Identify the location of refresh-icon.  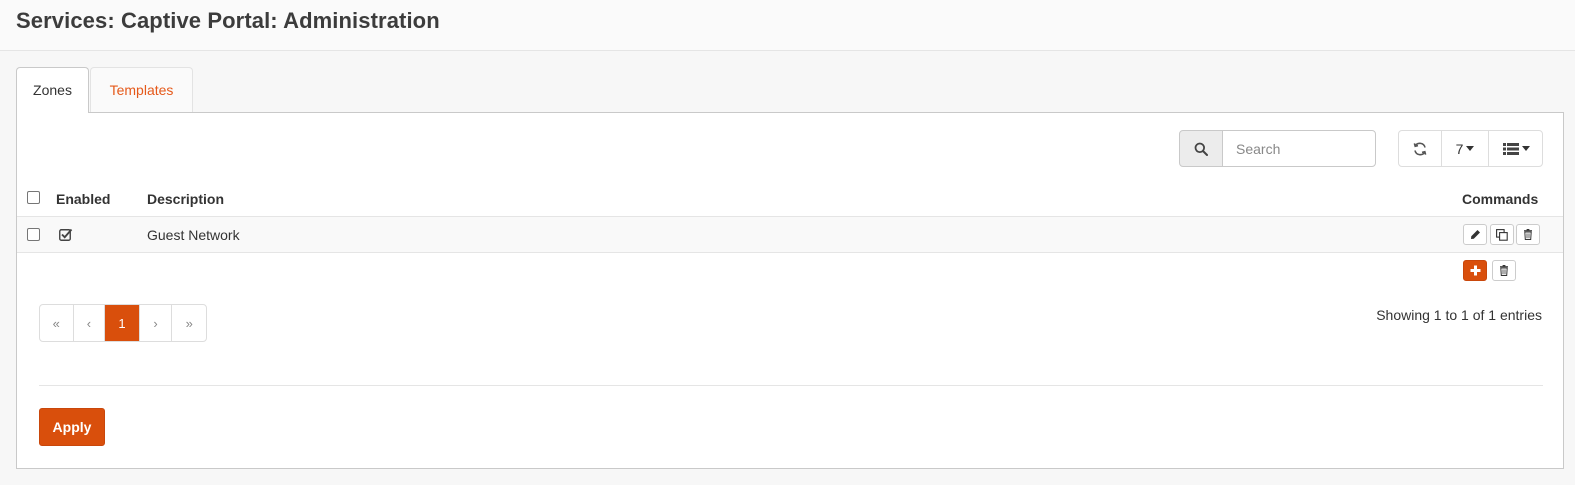
(1420, 148).